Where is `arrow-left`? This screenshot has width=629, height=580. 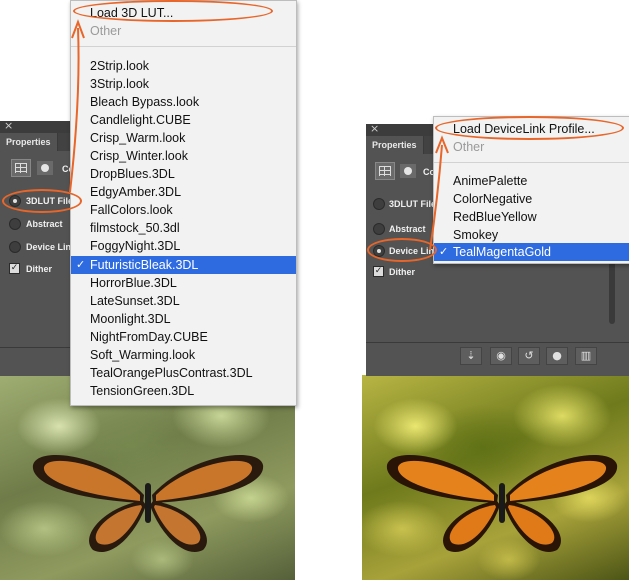
arrow-left is located at coordinates (74, 110).